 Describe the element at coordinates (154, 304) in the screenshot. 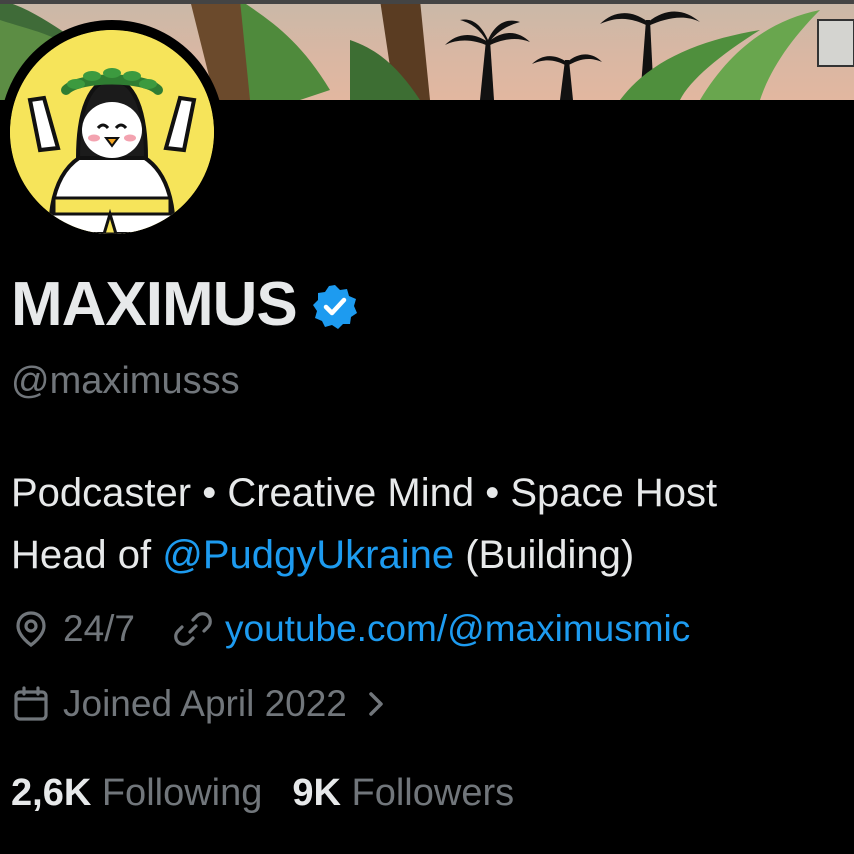

I see `profile-name: MAXIMUS` at that location.